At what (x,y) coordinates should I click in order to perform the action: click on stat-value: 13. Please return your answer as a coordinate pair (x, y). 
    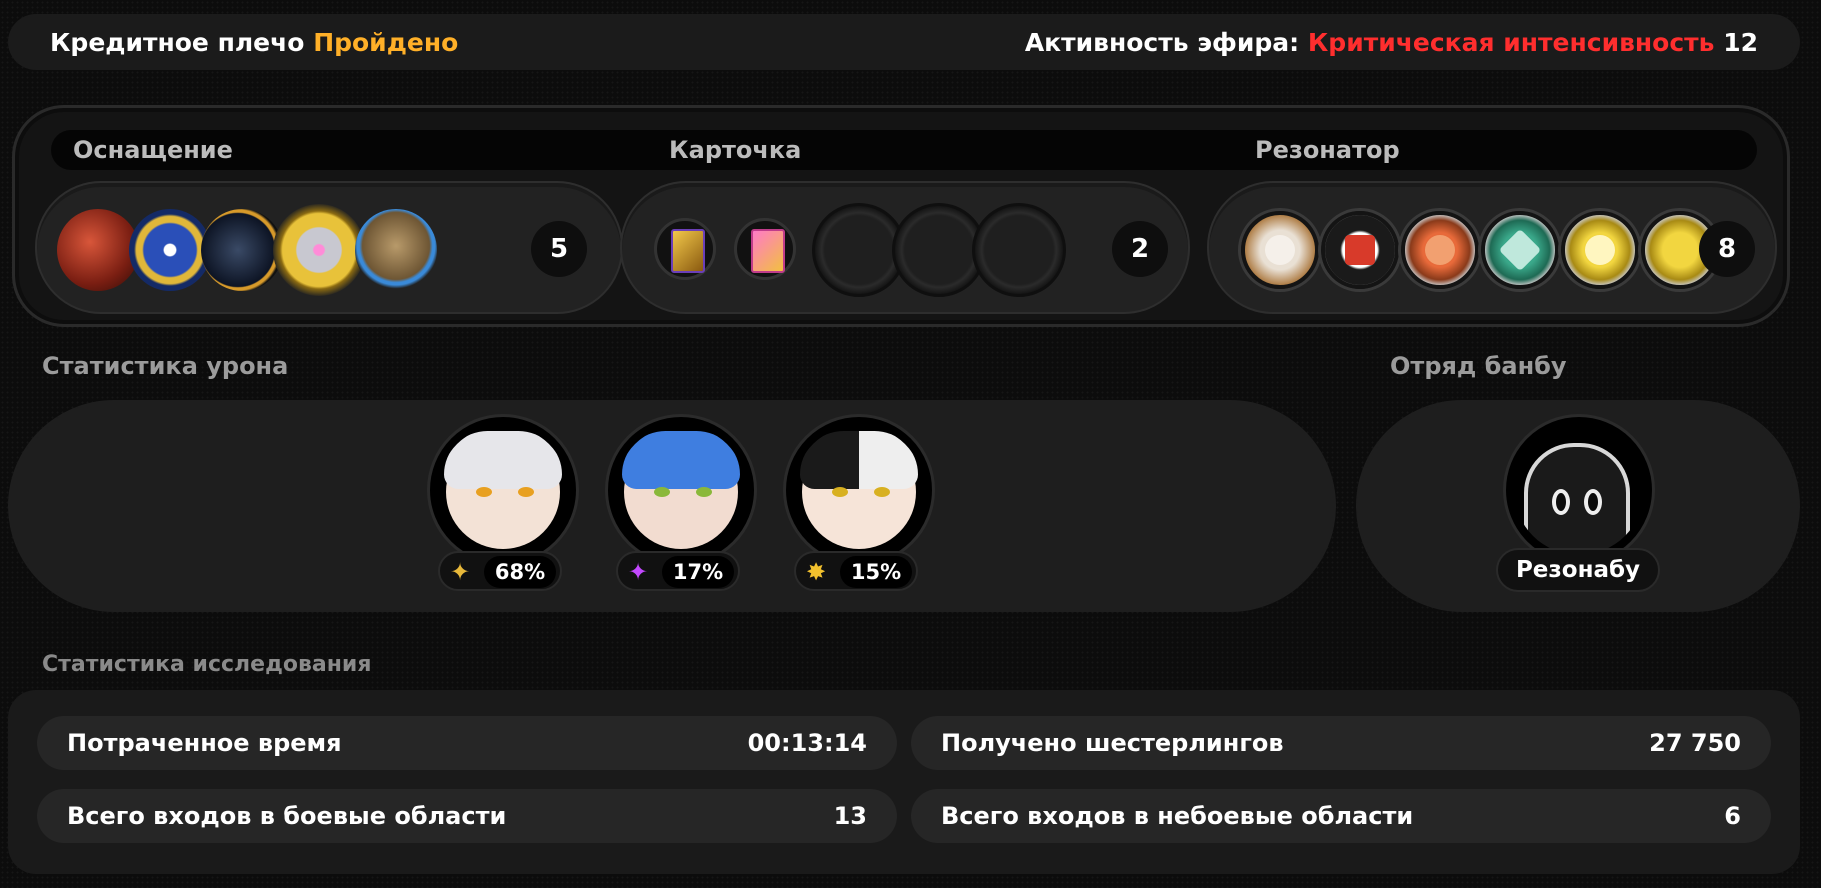
    Looking at the image, I should click on (850, 816).